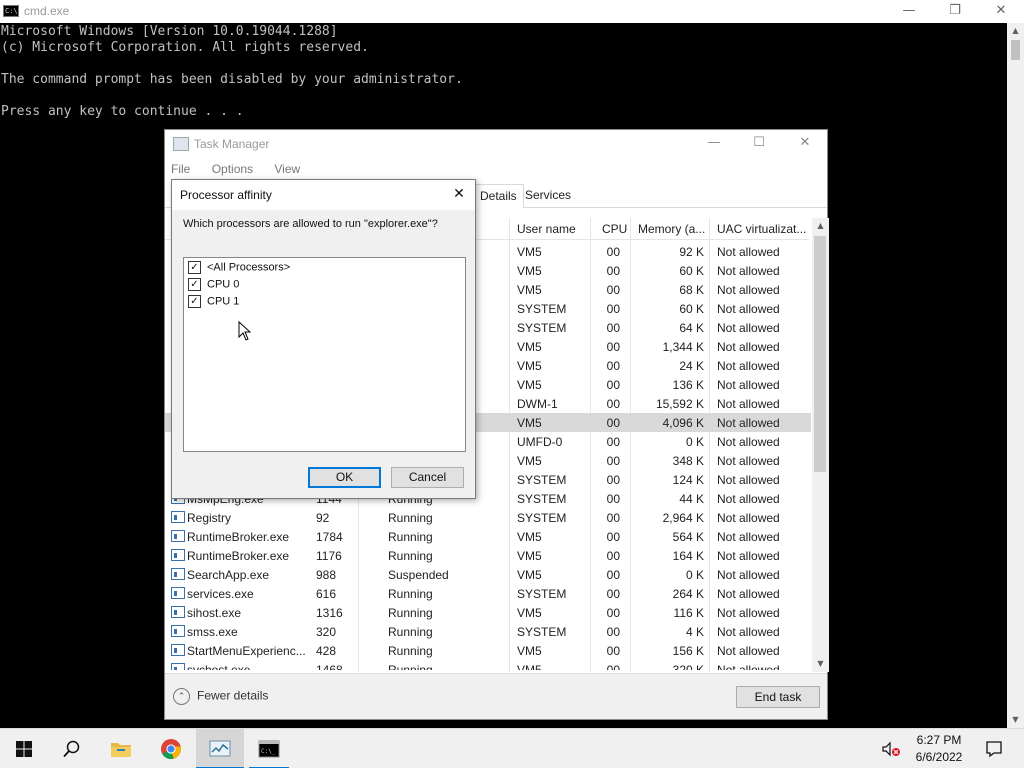  I want to click on checkbox-label: <All Processors>, so click(249, 267).